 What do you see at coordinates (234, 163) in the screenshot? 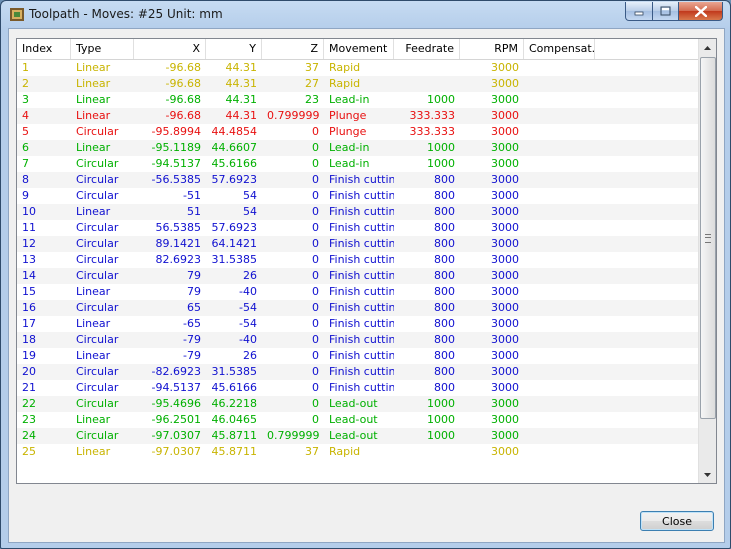
I see `cell-y: 45.6166` at bounding box center [234, 163].